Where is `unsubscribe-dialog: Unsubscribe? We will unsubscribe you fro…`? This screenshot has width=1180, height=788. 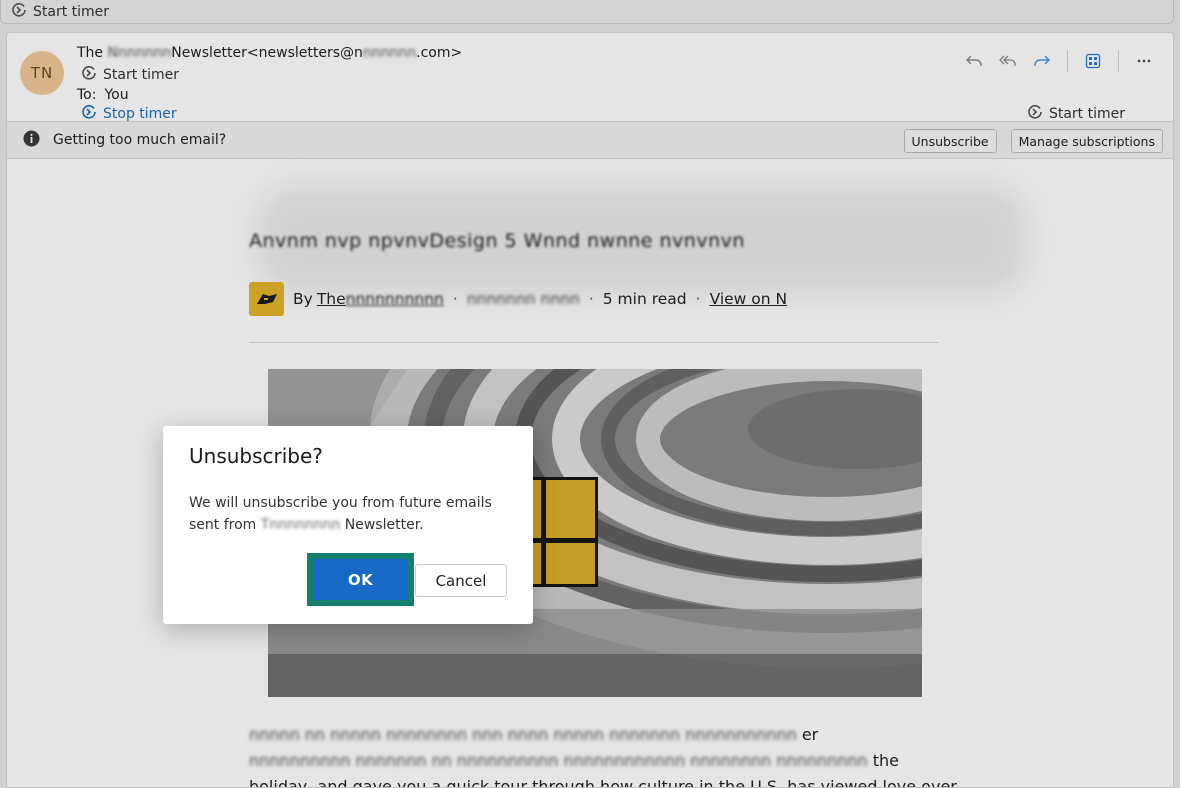
unsubscribe-dialog: Unsubscribe? We will unsubscribe you fro… is located at coordinates (348, 525).